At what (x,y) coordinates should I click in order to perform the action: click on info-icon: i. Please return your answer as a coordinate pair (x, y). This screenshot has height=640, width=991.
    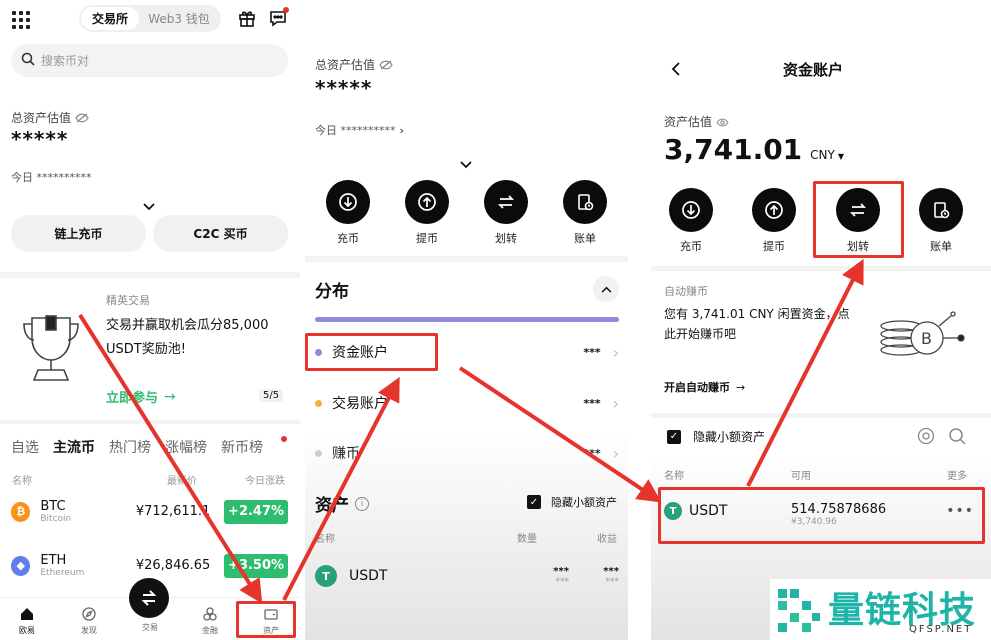
    Looking at the image, I should click on (362, 503).